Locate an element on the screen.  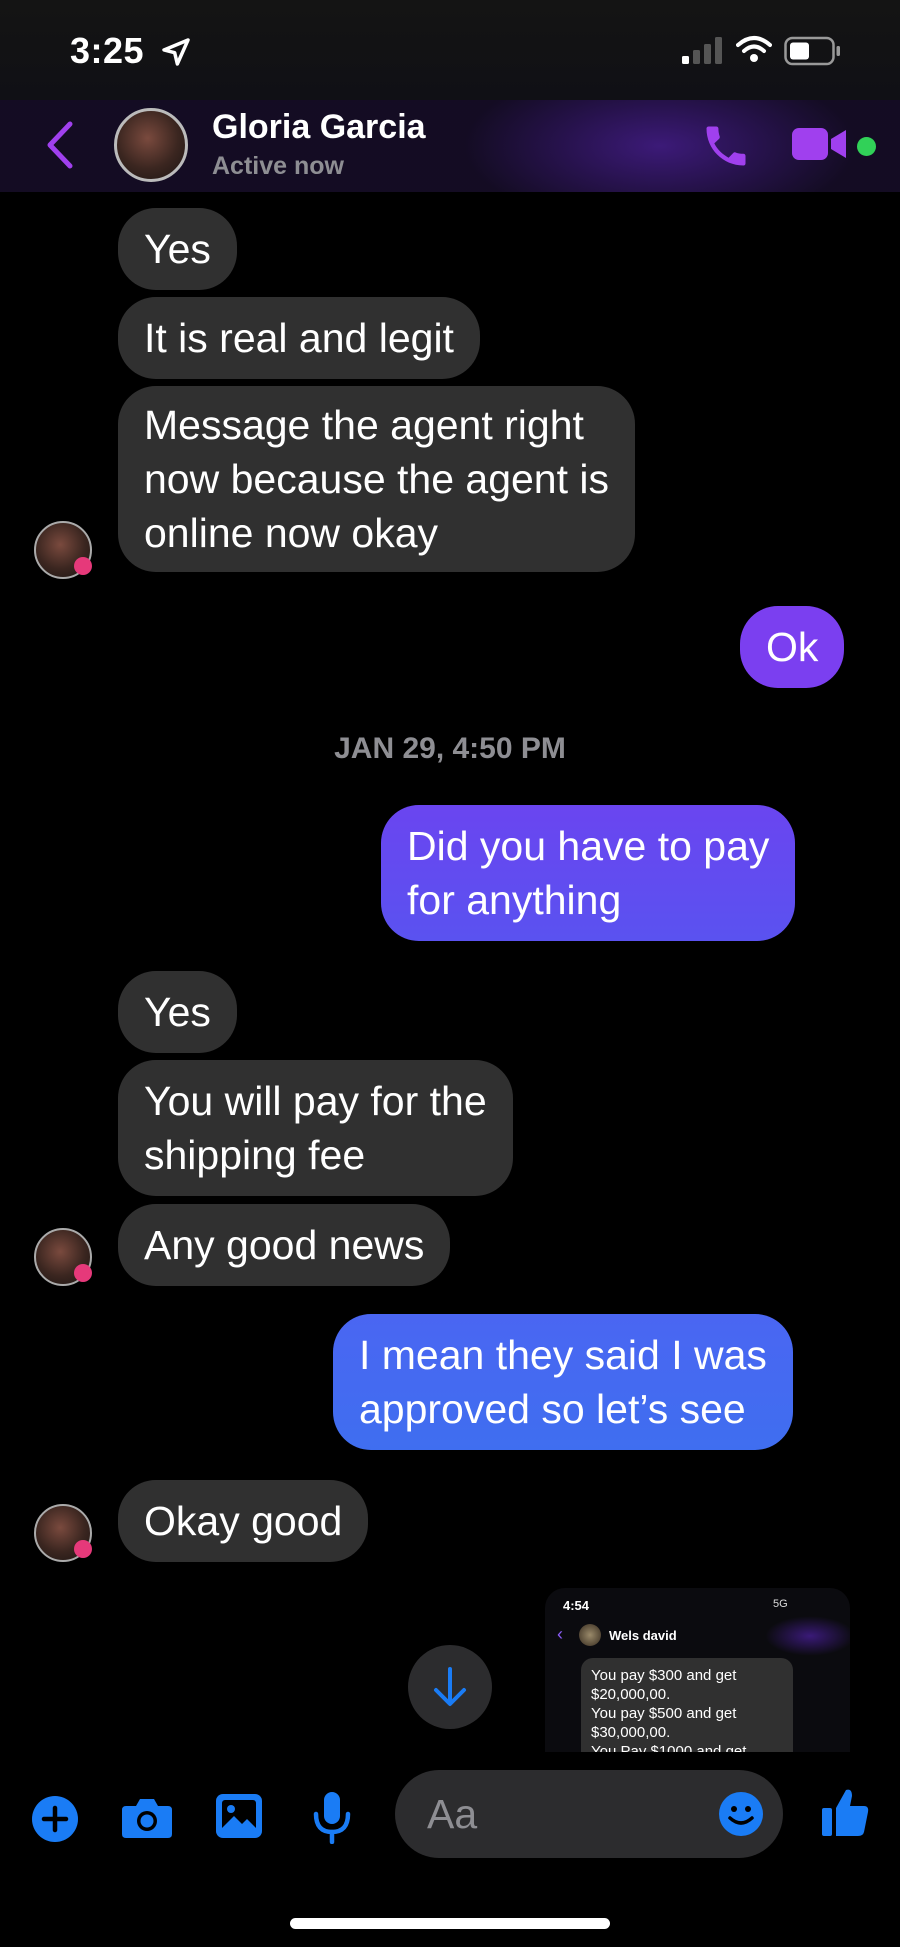
status-bar: 3:25 is located at coordinates (450, 50).